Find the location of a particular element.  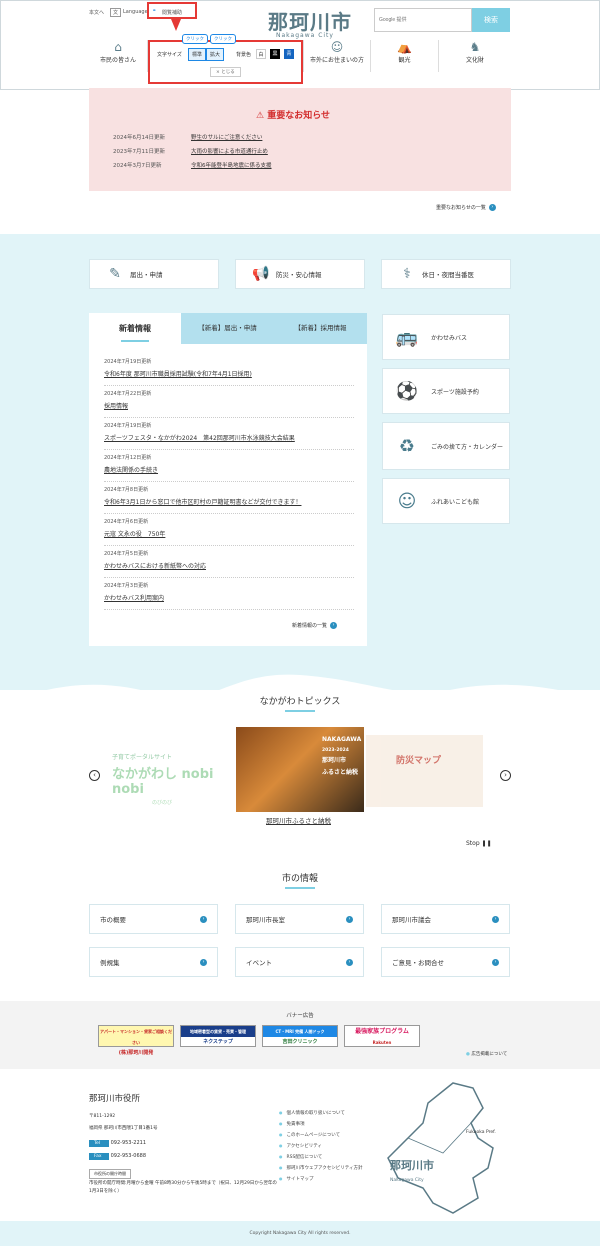

list-item: 2024年7月6日更新 元寇 文永の役 750年 is located at coordinates (229, 530).